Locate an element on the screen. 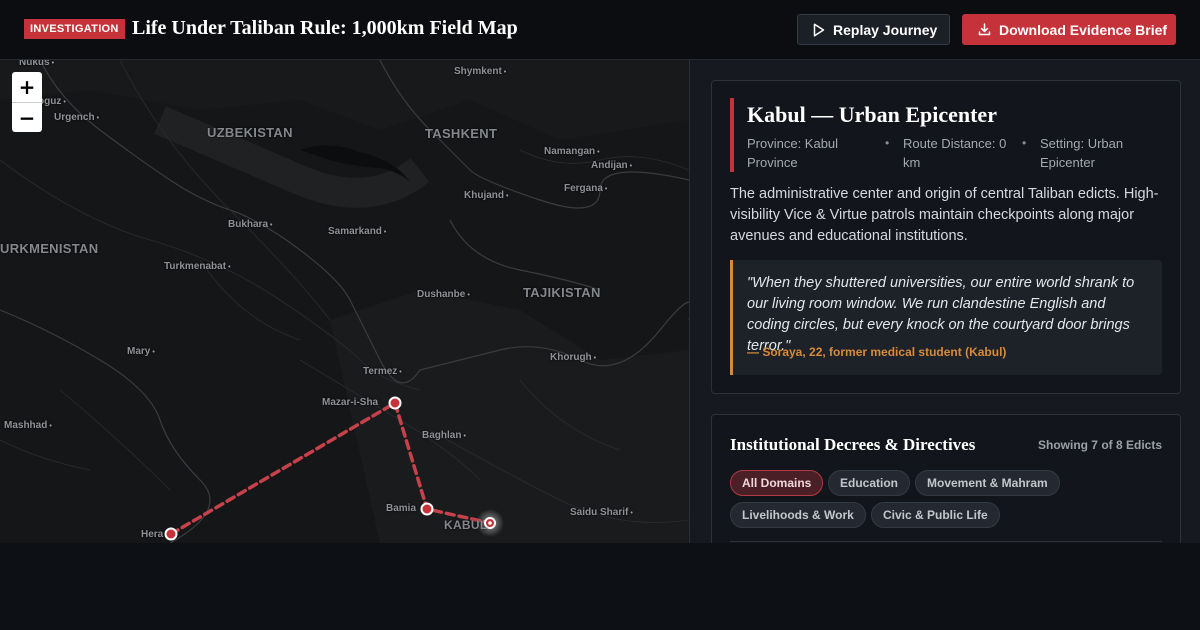 The image size is (1200, 630). map-label-city: Dushanbe is located at coordinates (443, 294).